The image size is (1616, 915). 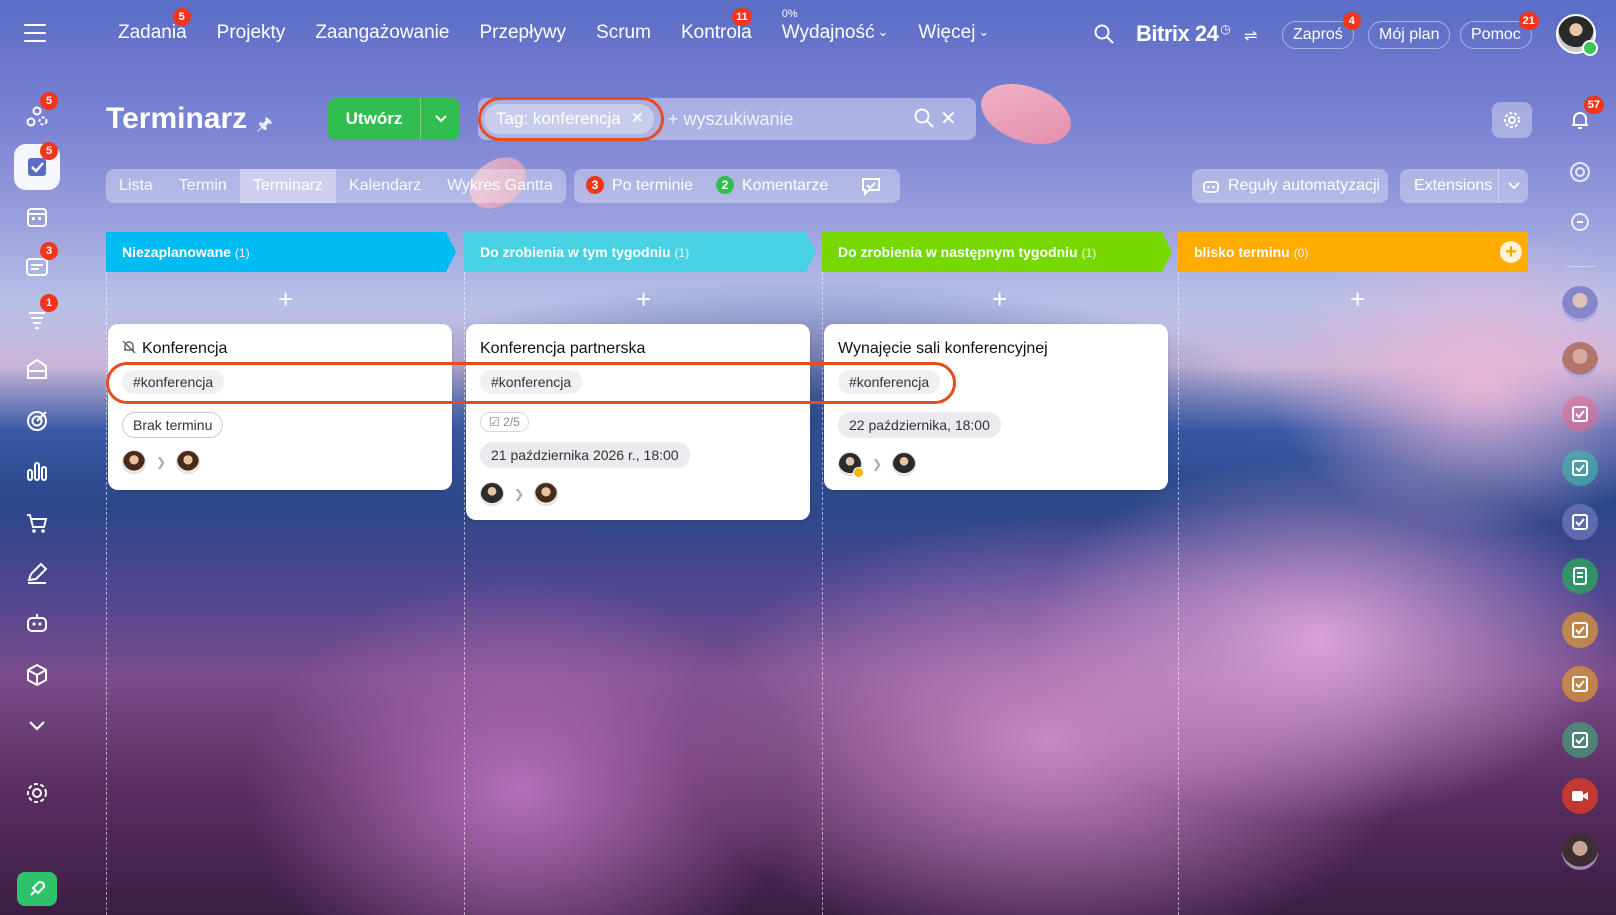 What do you see at coordinates (176, 252) in the screenshot?
I see `column-title: Niezaplanowane` at bounding box center [176, 252].